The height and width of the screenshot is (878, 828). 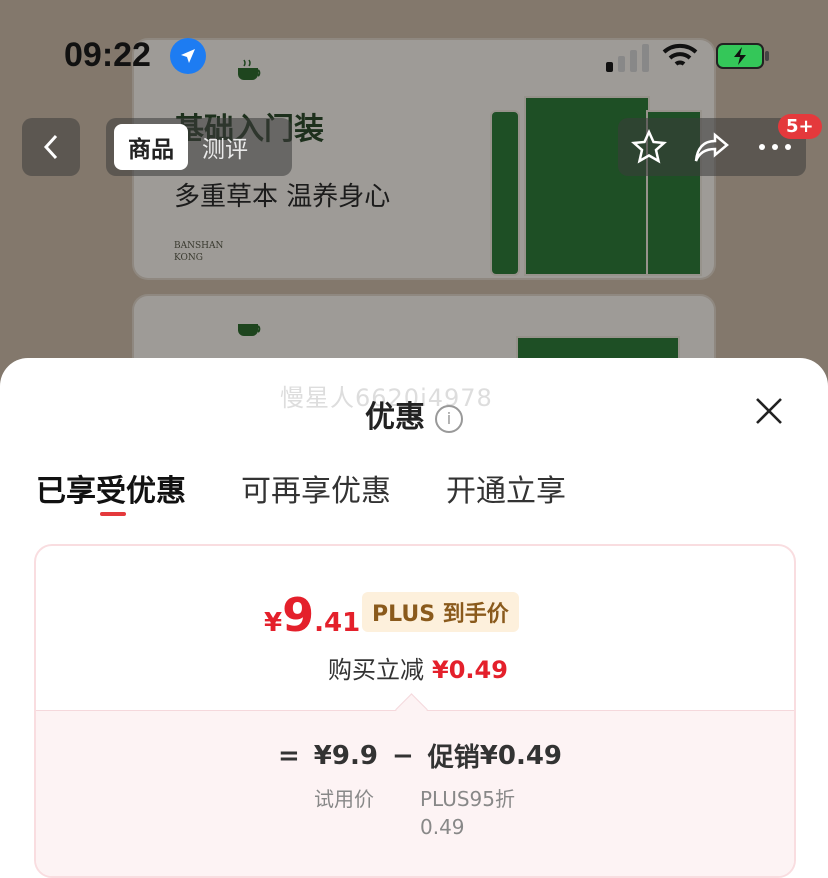 What do you see at coordinates (649, 147) in the screenshot?
I see `star-icon` at bounding box center [649, 147].